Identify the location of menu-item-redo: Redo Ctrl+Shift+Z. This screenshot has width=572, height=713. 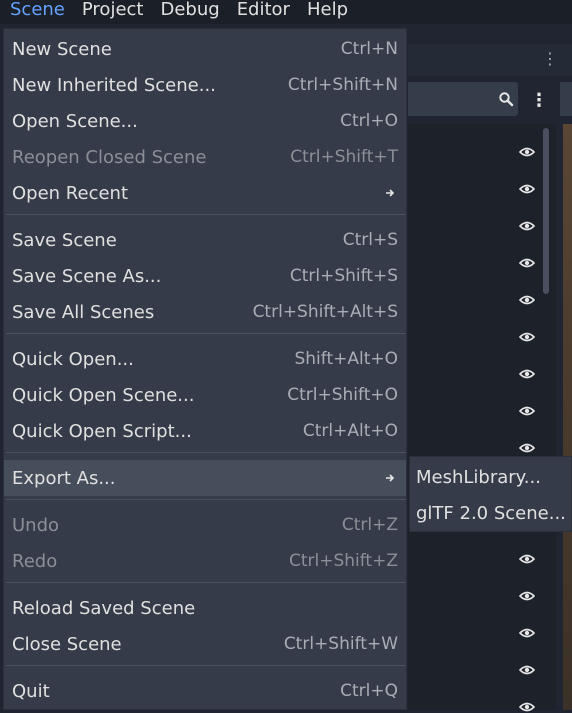
(205, 561).